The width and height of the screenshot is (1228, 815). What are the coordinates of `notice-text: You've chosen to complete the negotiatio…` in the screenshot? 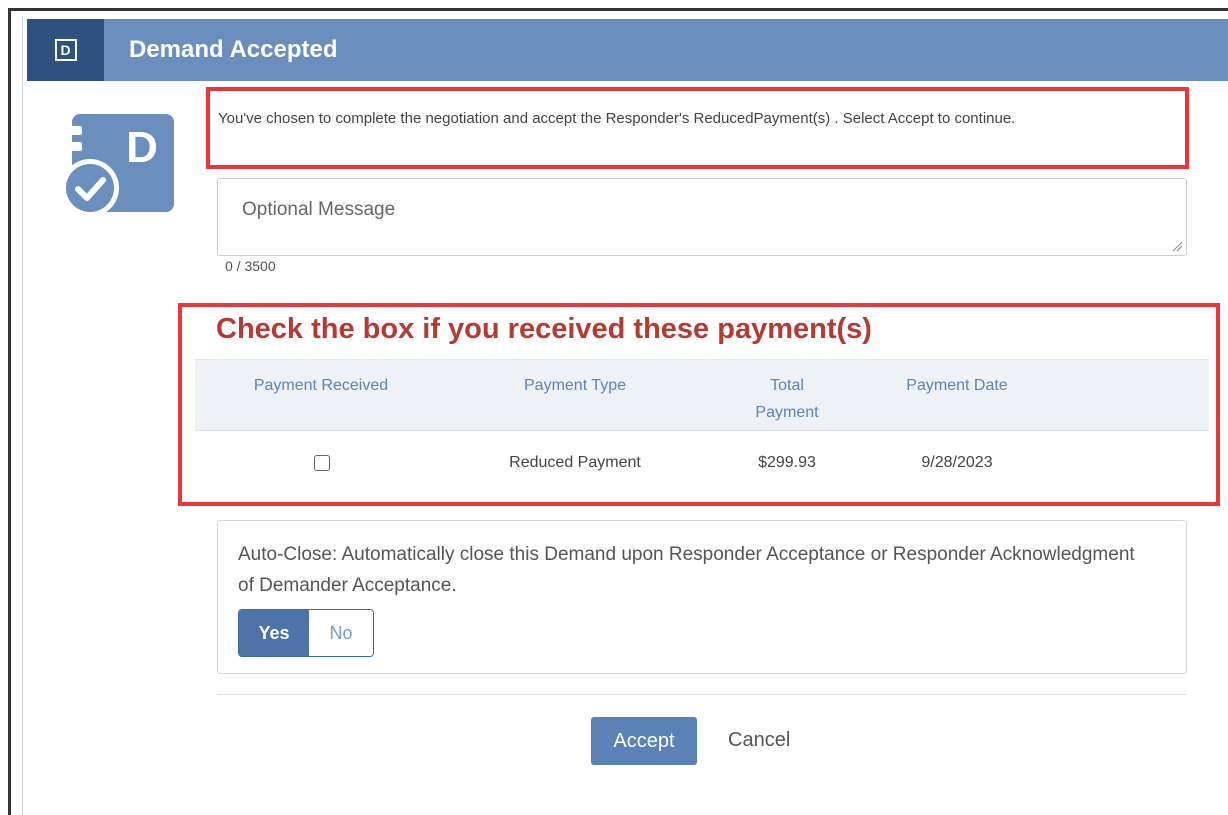 It's located at (617, 118).